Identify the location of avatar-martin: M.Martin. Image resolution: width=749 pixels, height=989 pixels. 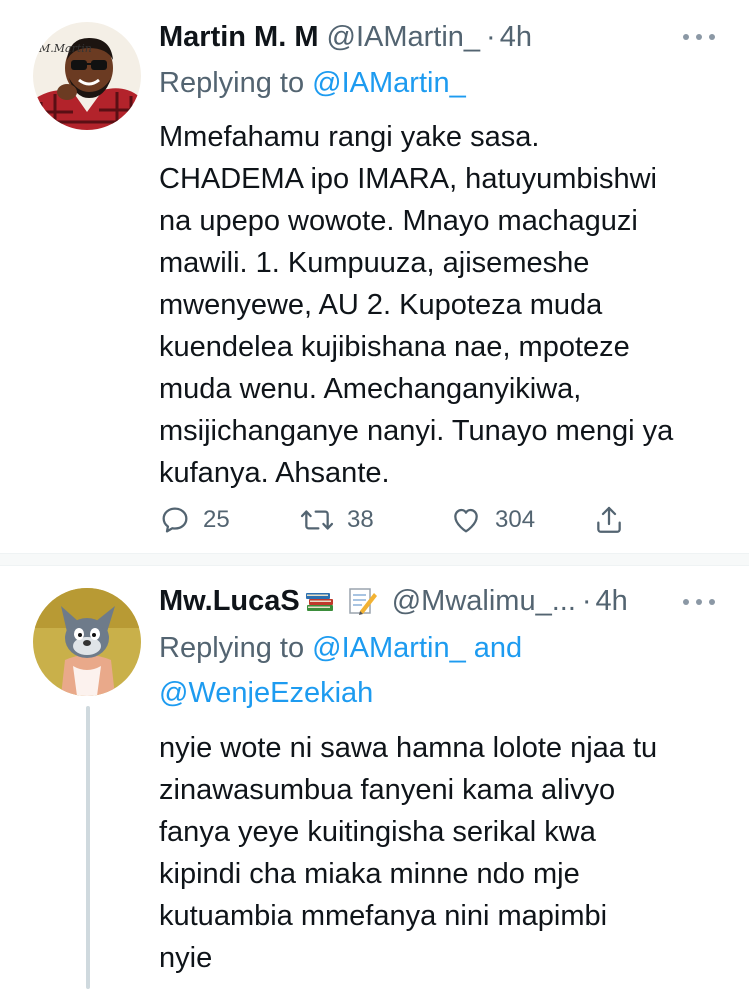
(87, 76).